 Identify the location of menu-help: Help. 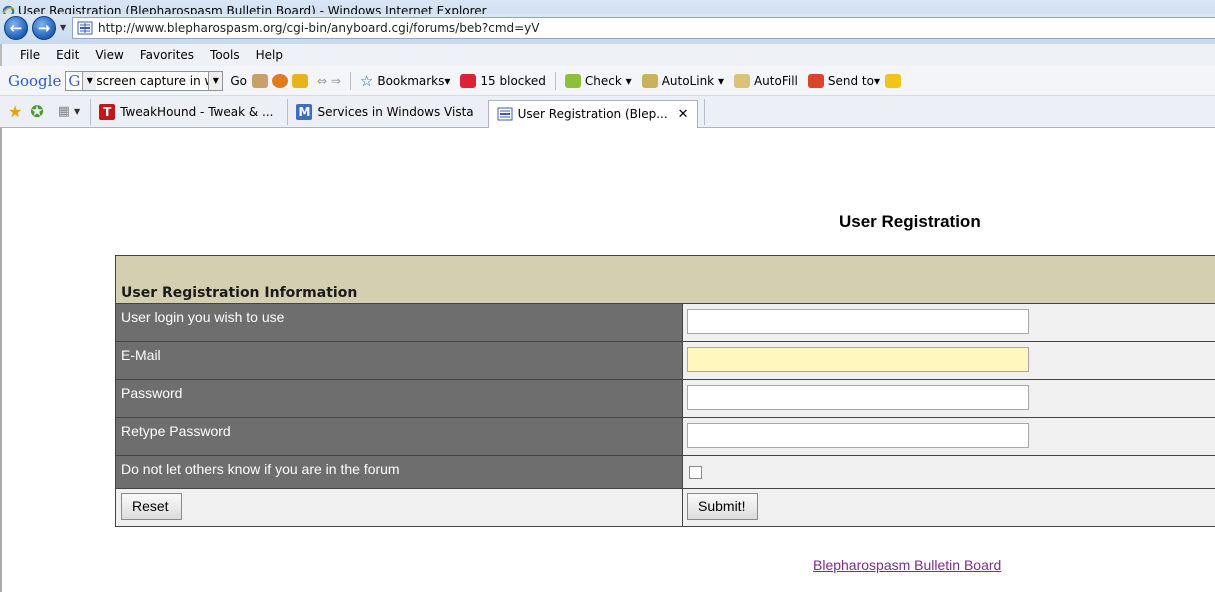
(269, 55).